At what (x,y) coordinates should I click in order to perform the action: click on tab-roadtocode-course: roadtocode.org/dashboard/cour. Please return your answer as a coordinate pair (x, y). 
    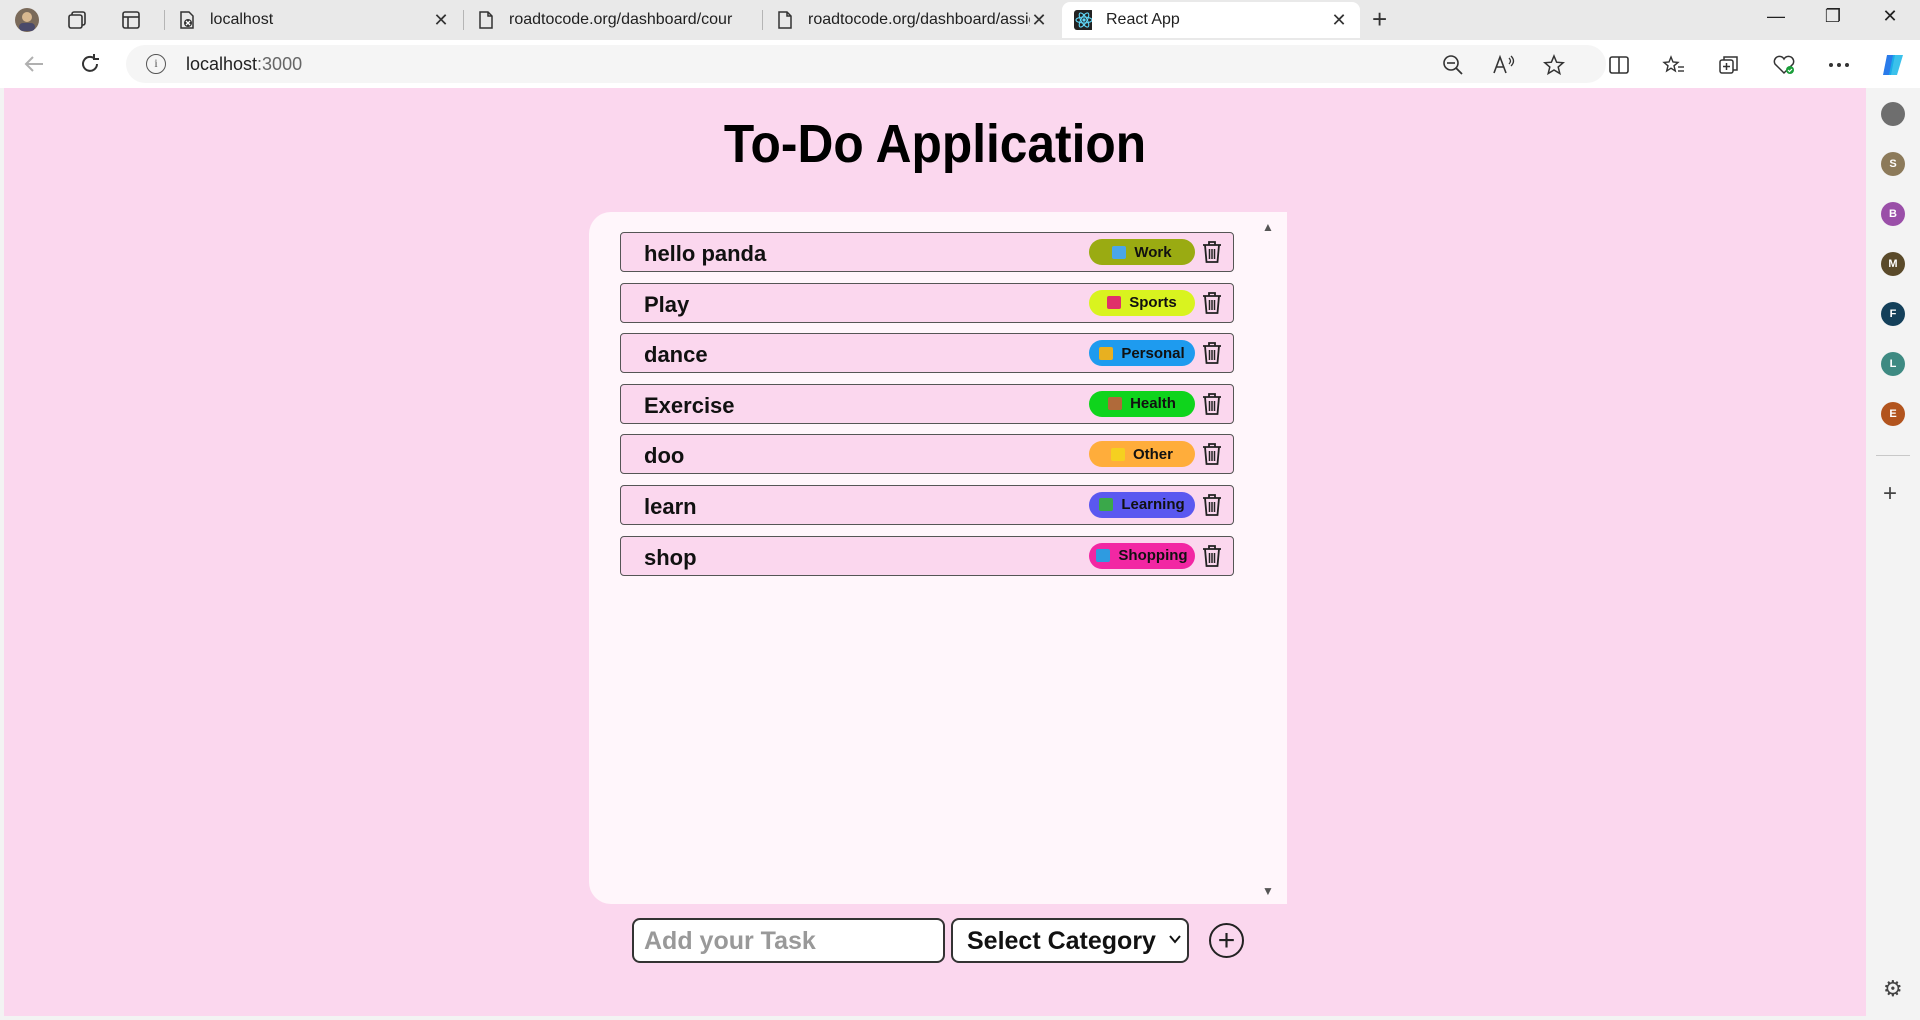
    Looking at the image, I should click on (613, 20).